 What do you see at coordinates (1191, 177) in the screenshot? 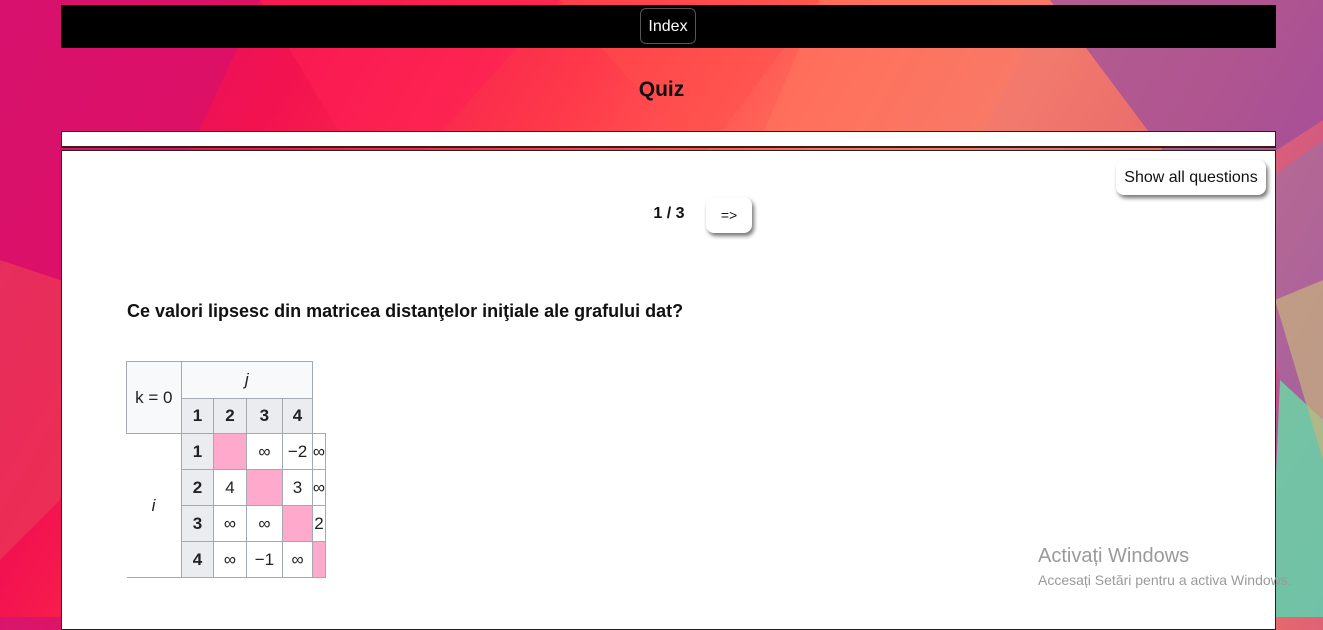
I see `show-all-questions-button: Show all questions` at bounding box center [1191, 177].